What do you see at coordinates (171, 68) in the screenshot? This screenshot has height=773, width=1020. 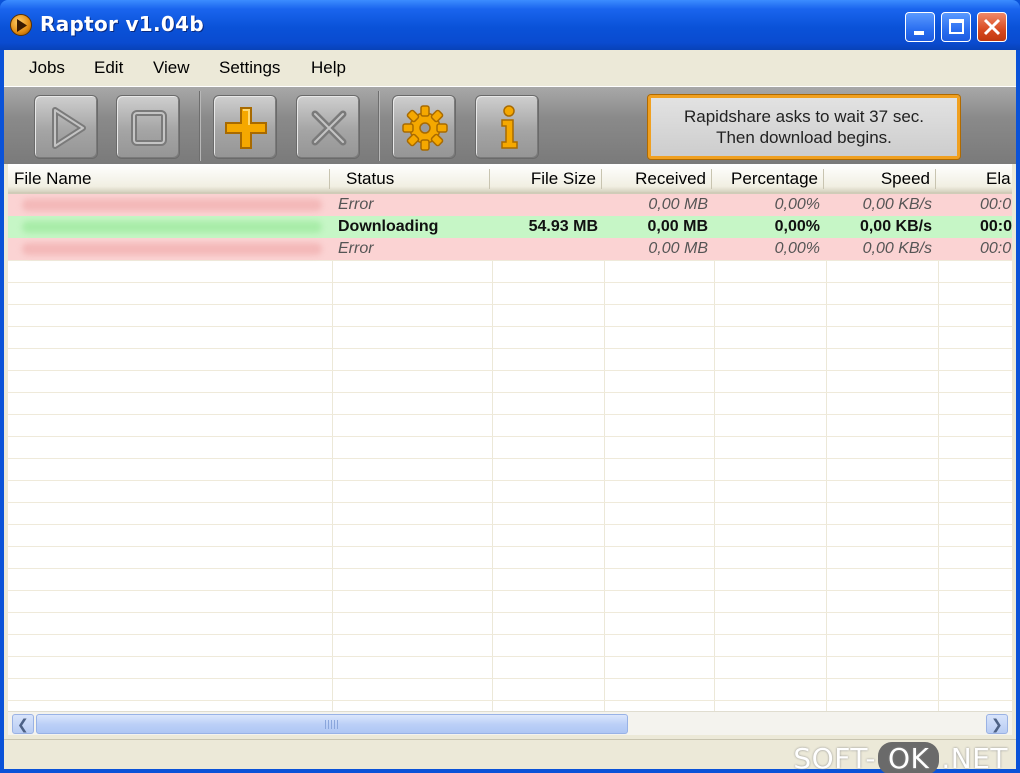 I see `menu-view: View` at bounding box center [171, 68].